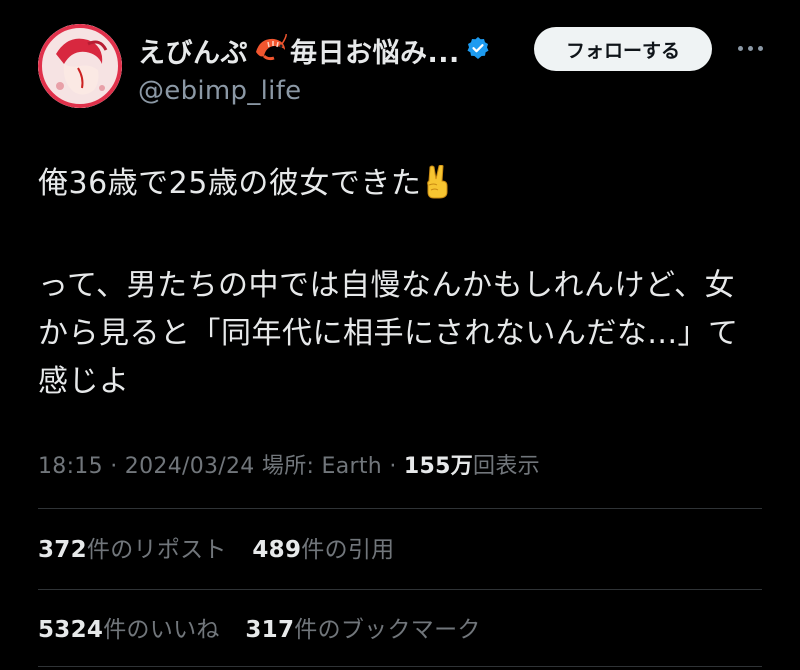 The width and height of the screenshot is (800, 670). I want to click on likes-count: 5324, so click(71, 630).